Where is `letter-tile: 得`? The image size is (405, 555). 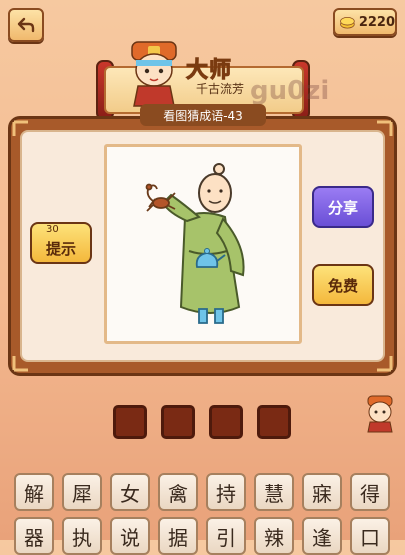
letter-tile: 得 is located at coordinates (370, 492).